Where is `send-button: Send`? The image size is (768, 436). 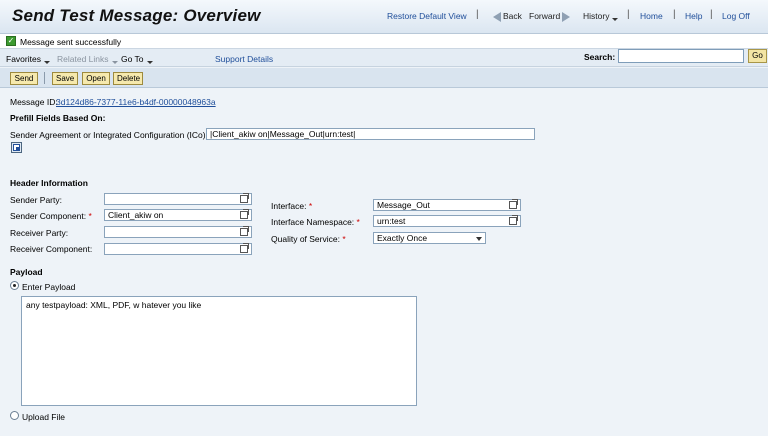 send-button: Send is located at coordinates (24, 78).